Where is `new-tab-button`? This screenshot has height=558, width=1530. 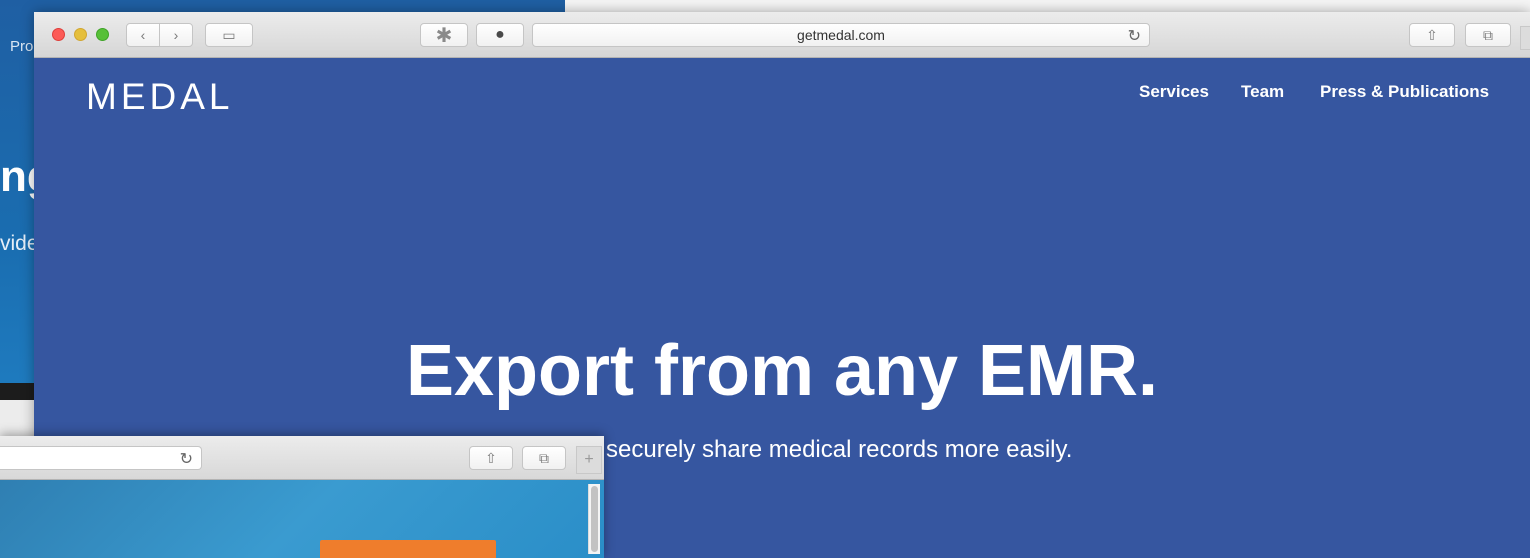 new-tab-button is located at coordinates (1525, 38).